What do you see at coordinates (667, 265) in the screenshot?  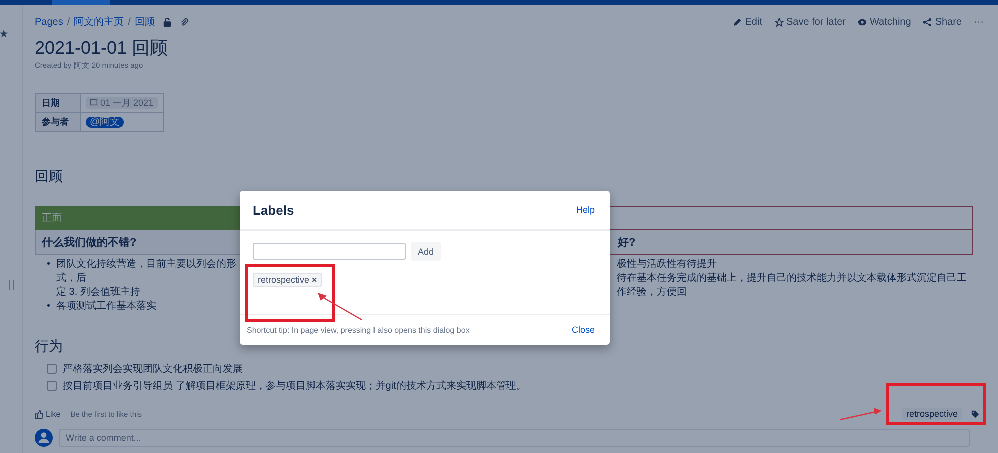 I see `bullet-item: 极性与活跃性有待提升` at bounding box center [667, 265].